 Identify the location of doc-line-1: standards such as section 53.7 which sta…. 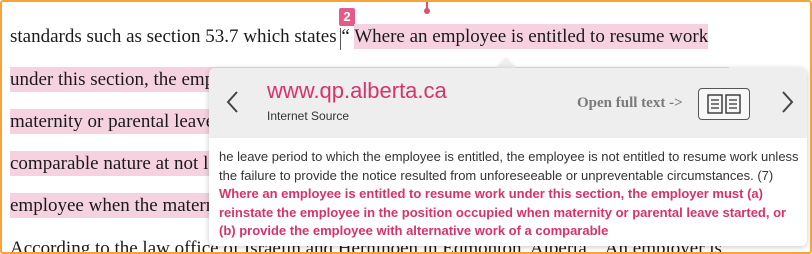
(359, 36).